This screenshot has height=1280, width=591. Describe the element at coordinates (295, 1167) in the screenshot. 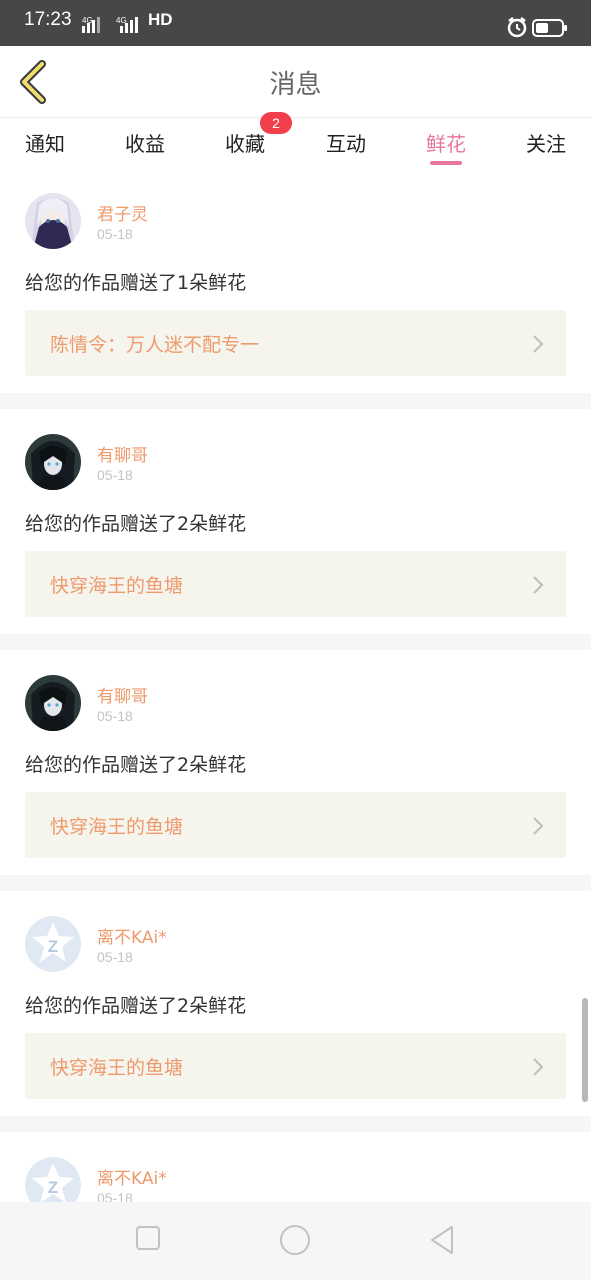

I see `list-item: Z 离不KAi* 05-18` at that location.